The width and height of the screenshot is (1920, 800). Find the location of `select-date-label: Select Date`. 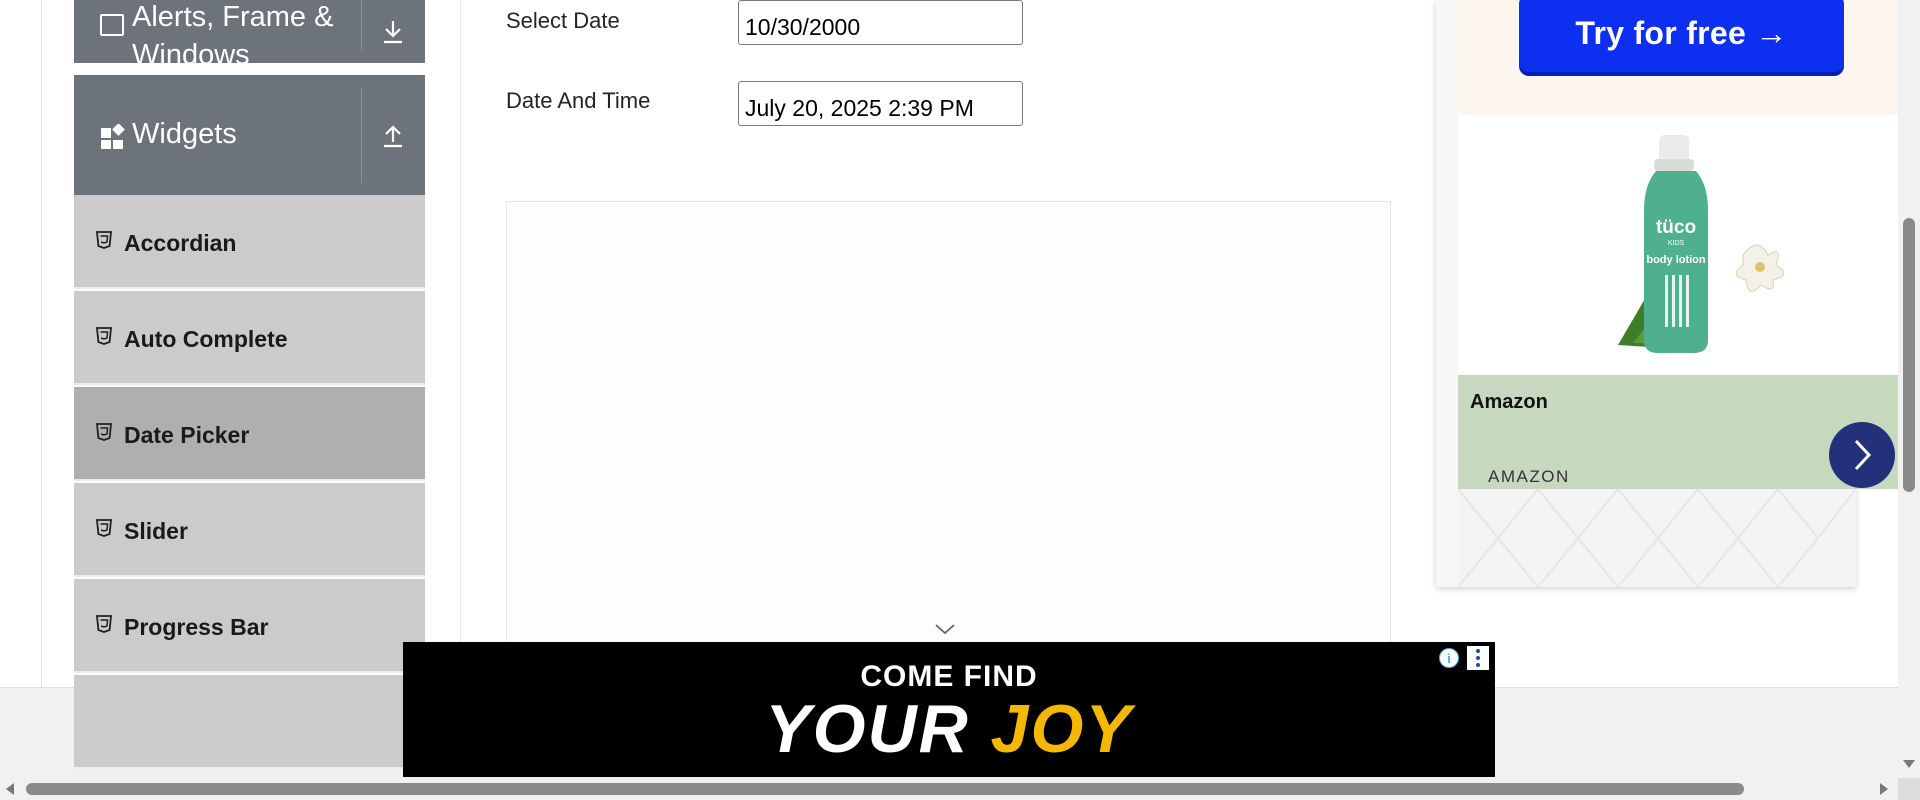

select-date-label: Select Date is located at coordinates (563, 20).